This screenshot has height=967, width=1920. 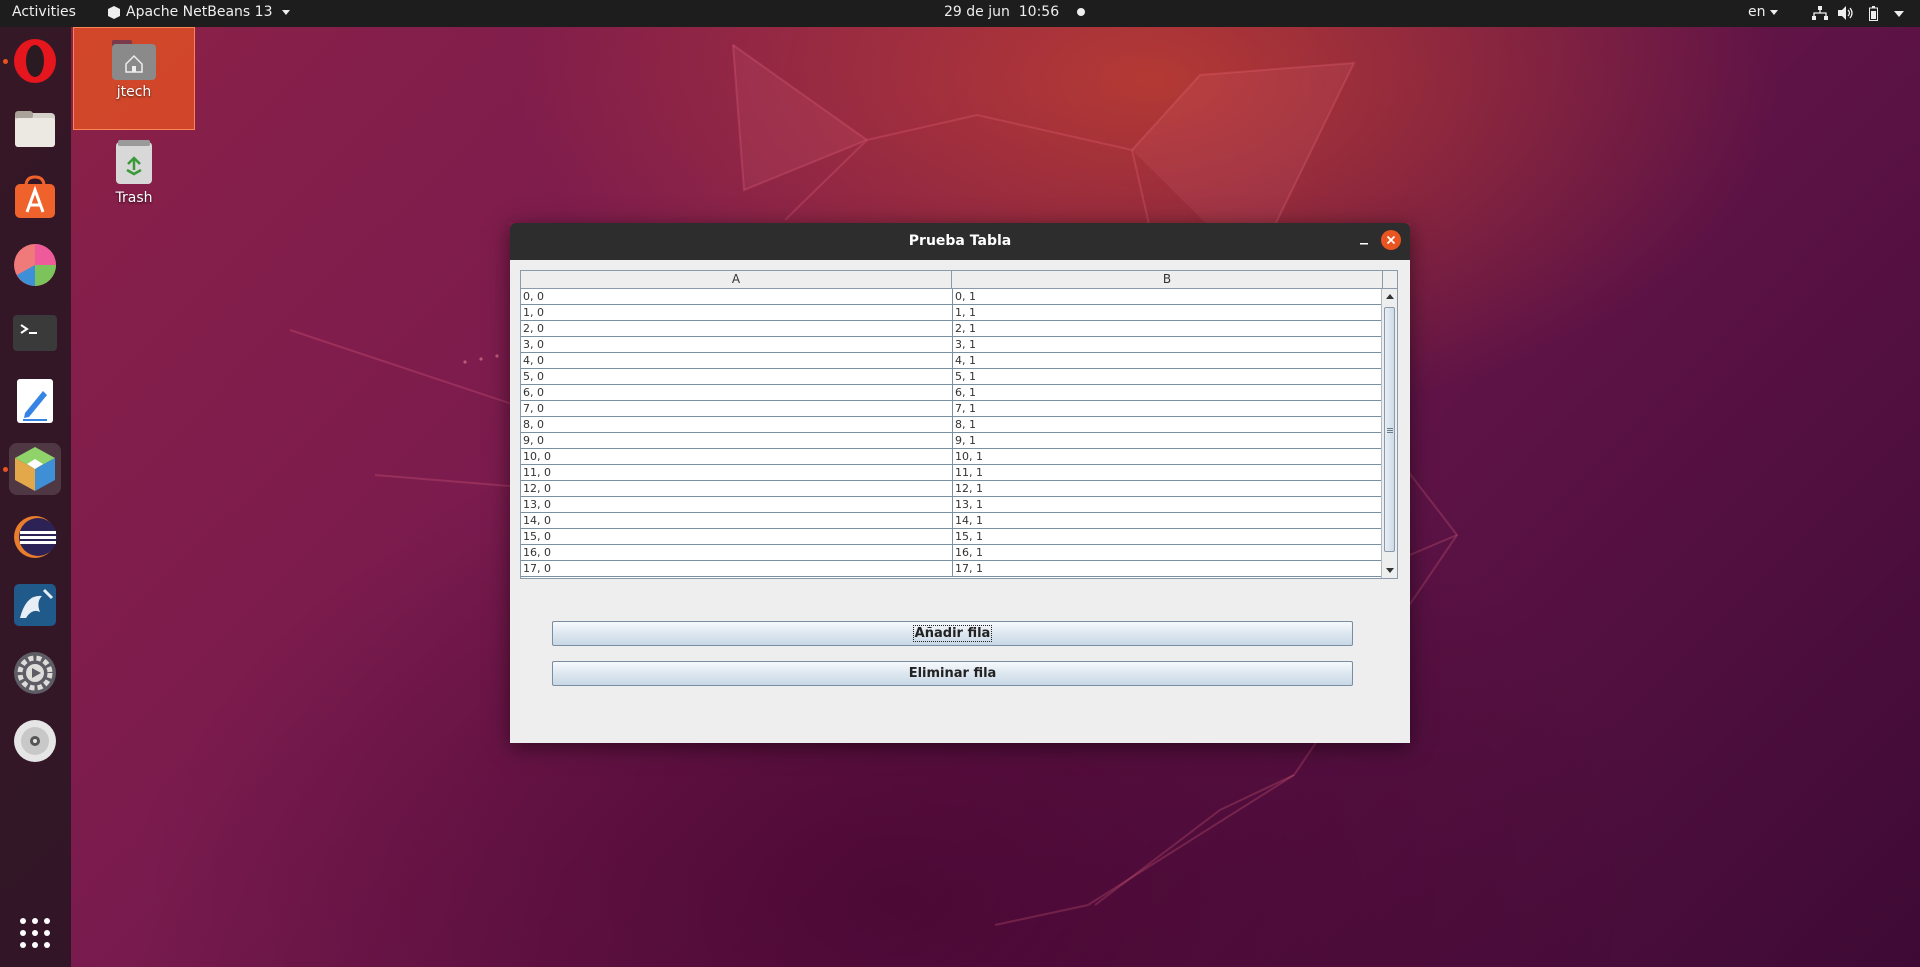 I want to click on scrollbar-thumb, so click(x=1389, y=429).